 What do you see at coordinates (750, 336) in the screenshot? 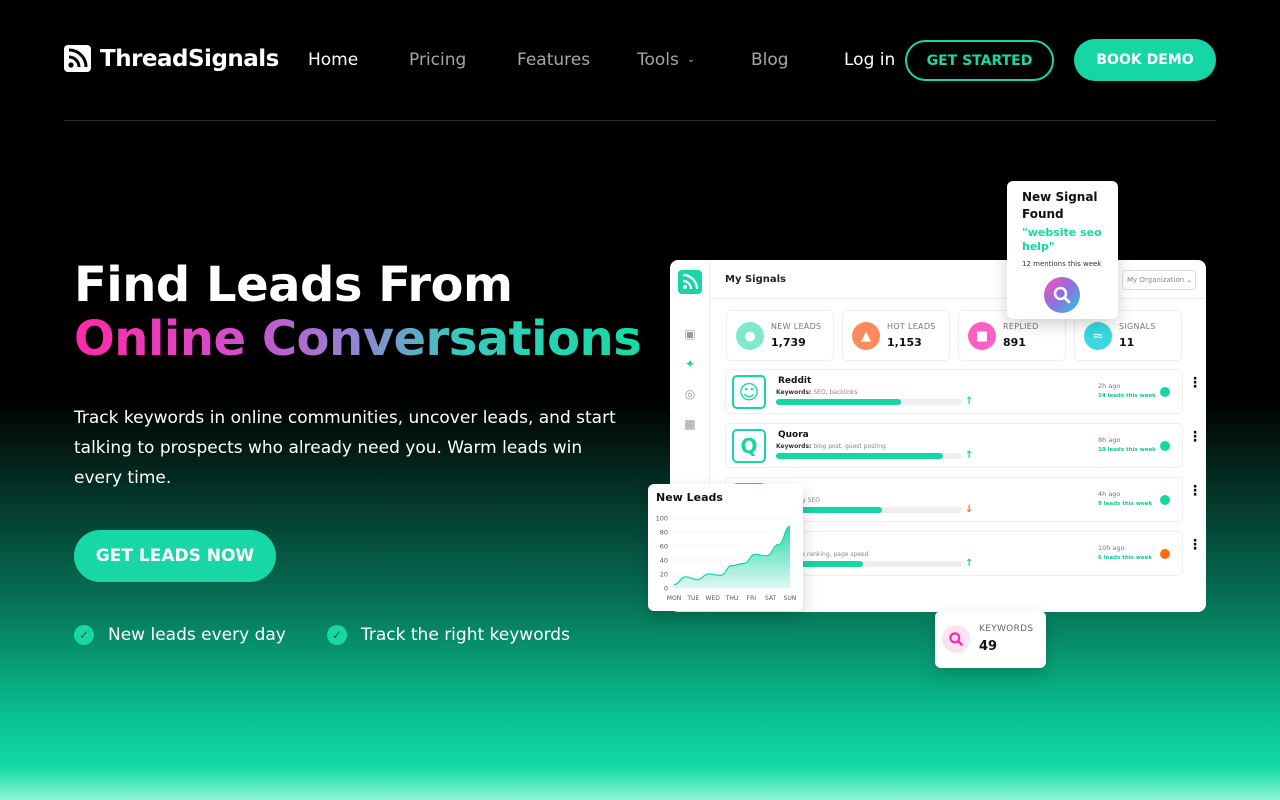
I see `user-icon: ●` at bounding box center [750, 336].